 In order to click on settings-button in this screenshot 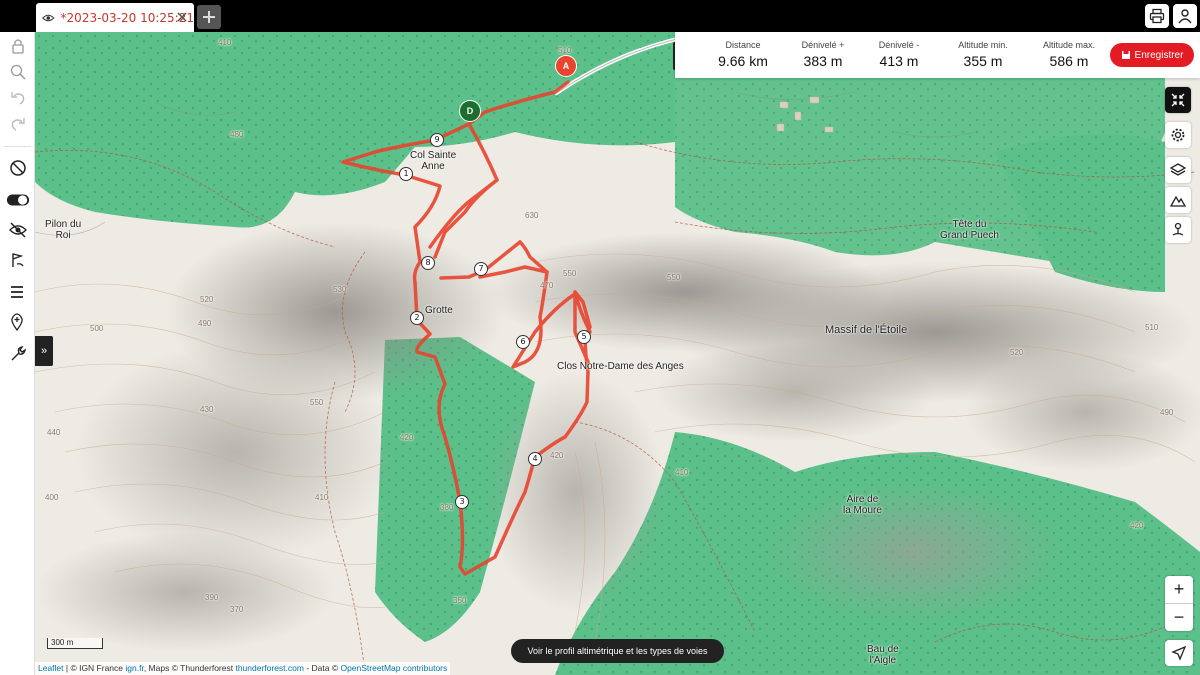, I will do `click(1178, 135)`.